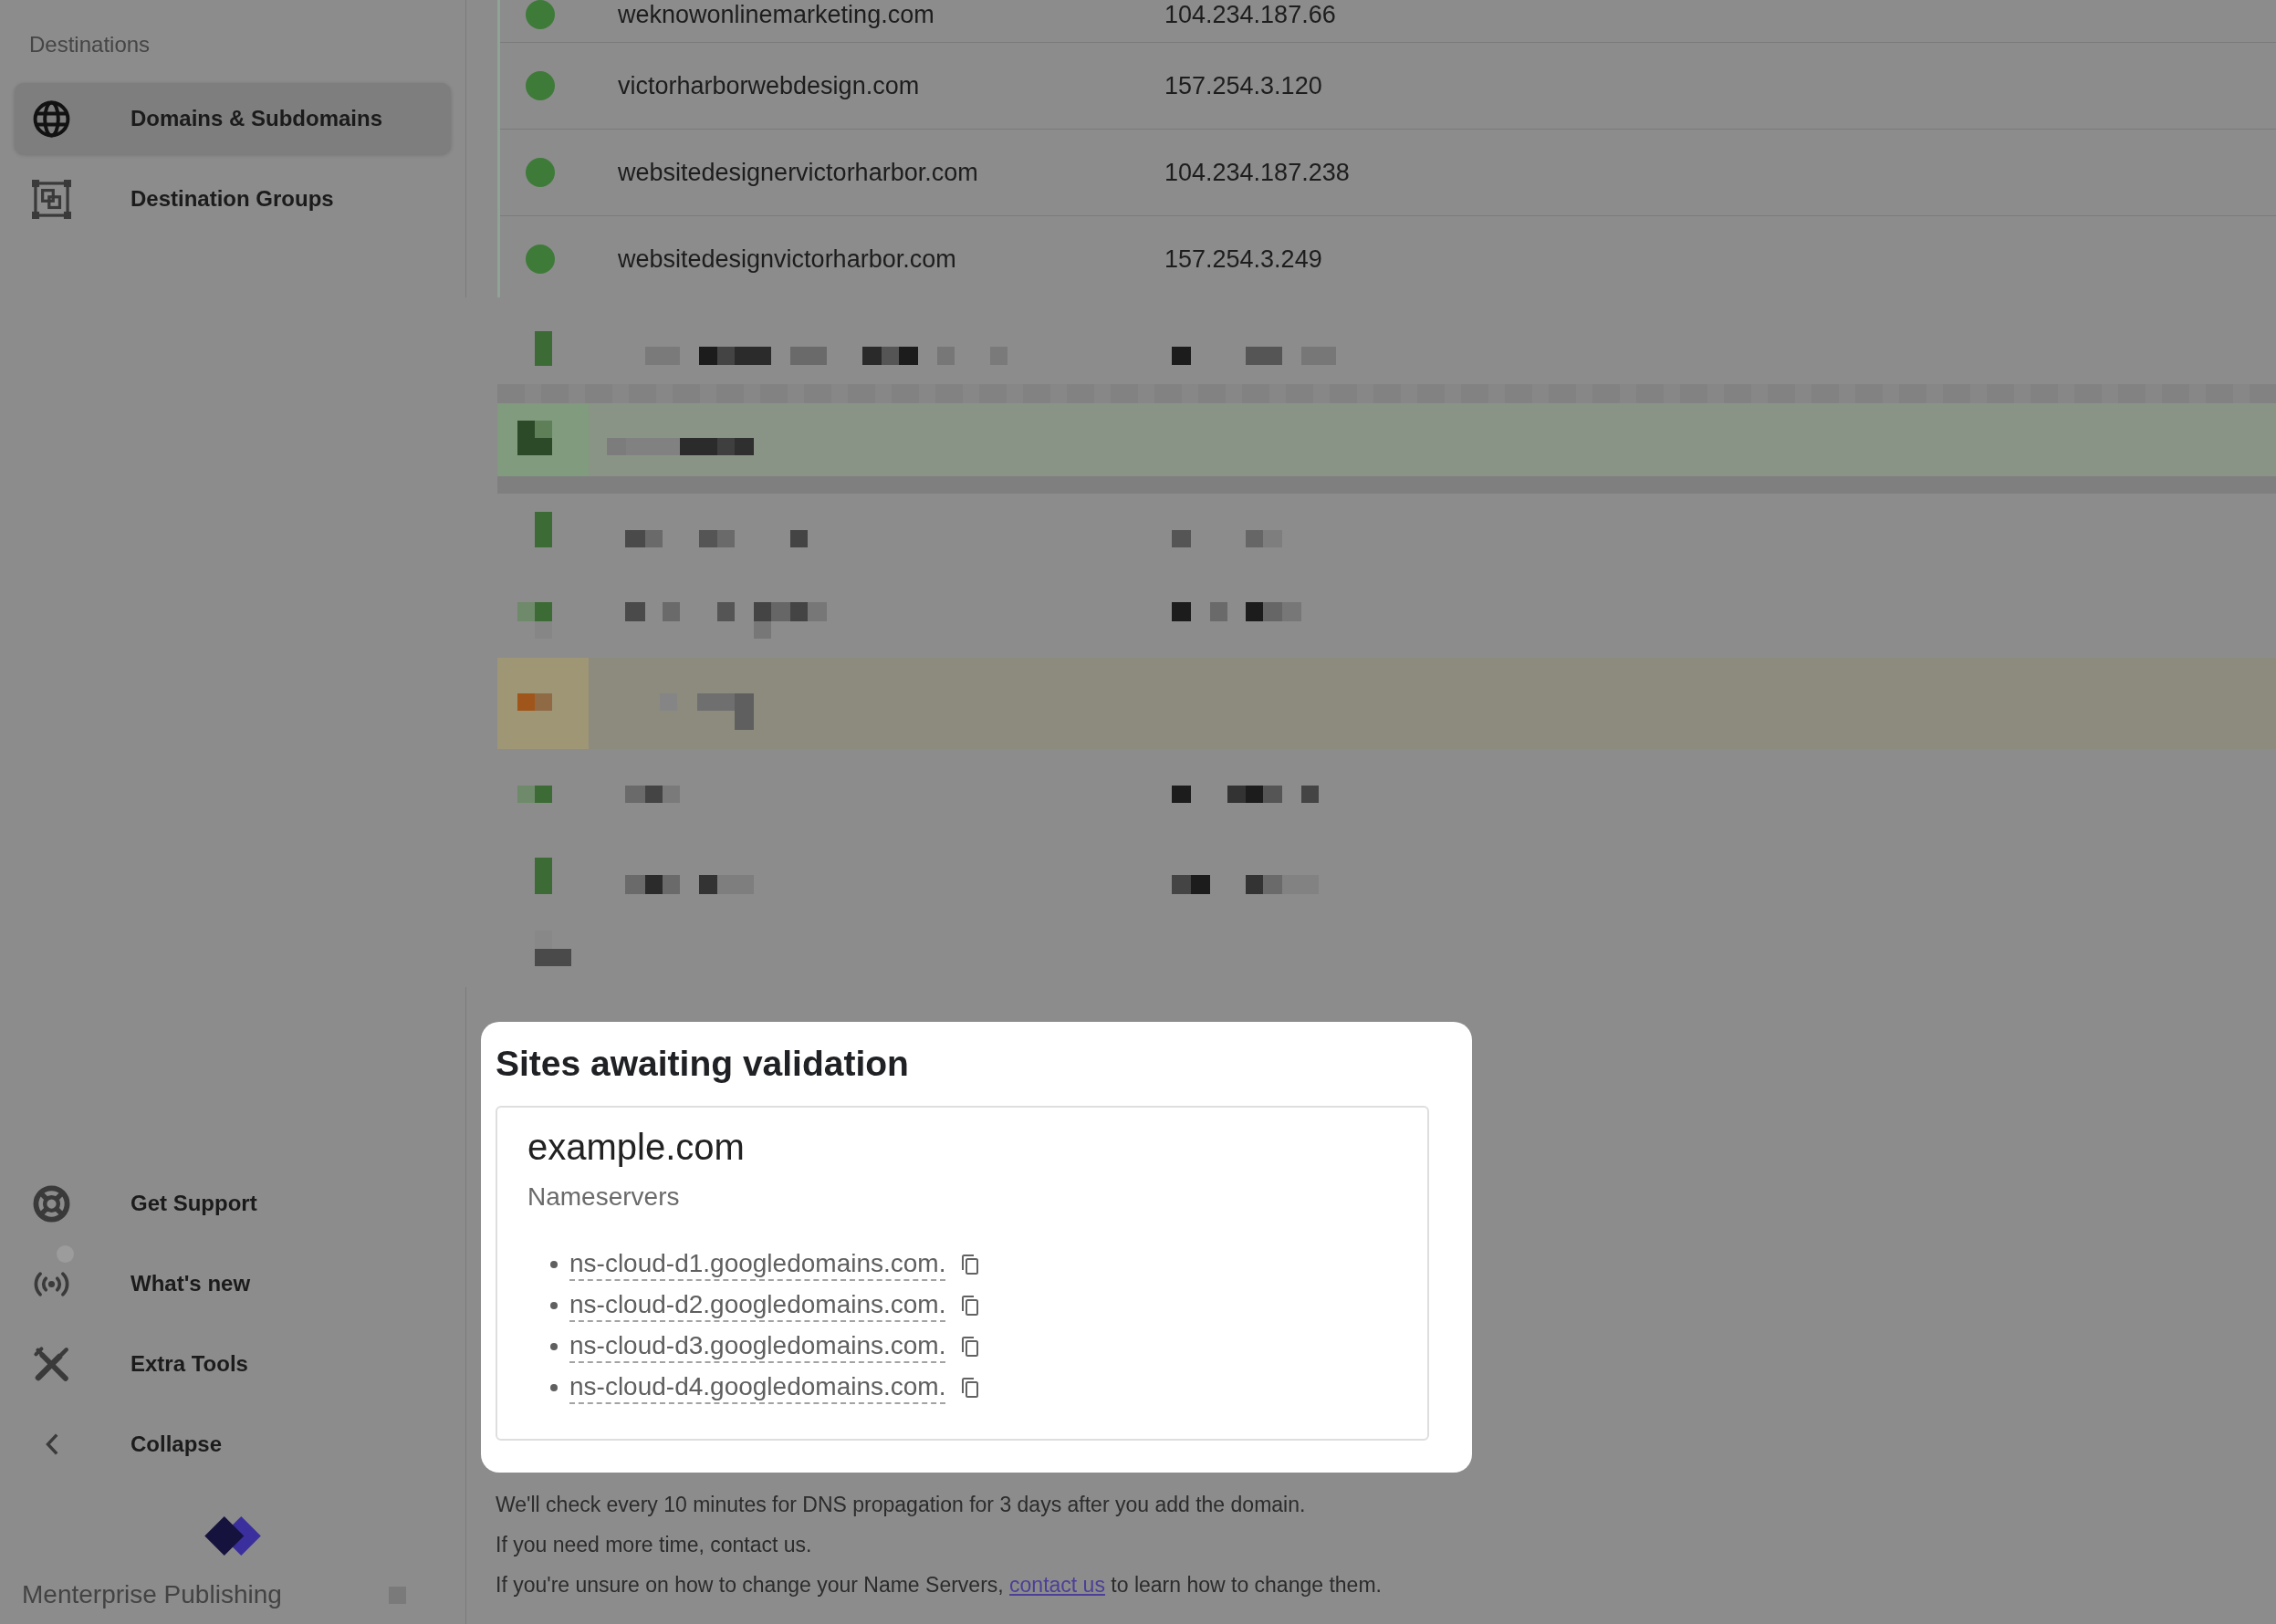 Image resolution: width=2276 pixels, height=1624 pixels. Describe the element at coordinates (51, 1444) in the screenshot. I see `chevron-left-icon` at that location.